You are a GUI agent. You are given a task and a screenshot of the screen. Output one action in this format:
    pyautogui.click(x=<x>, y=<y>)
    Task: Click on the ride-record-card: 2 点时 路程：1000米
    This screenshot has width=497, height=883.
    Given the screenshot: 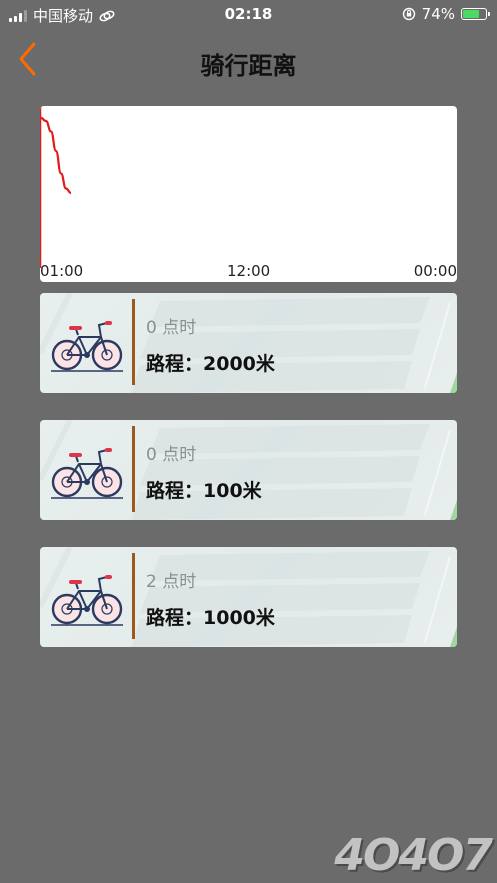 What is the action you would take?
    pyautogui.click(x=248, y=597)
    